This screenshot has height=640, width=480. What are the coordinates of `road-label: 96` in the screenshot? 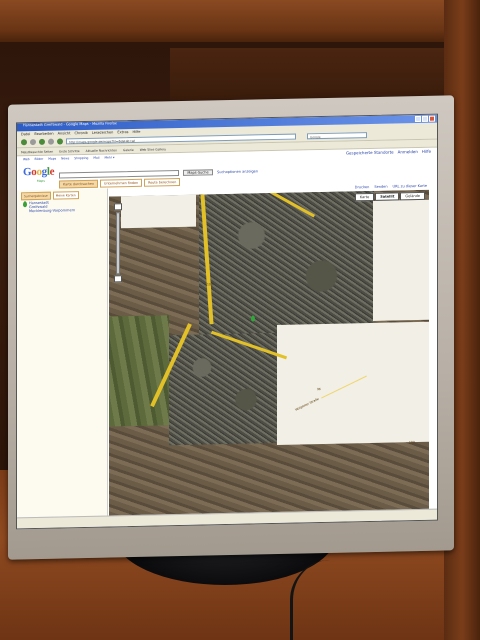 It's located at (319, 389).